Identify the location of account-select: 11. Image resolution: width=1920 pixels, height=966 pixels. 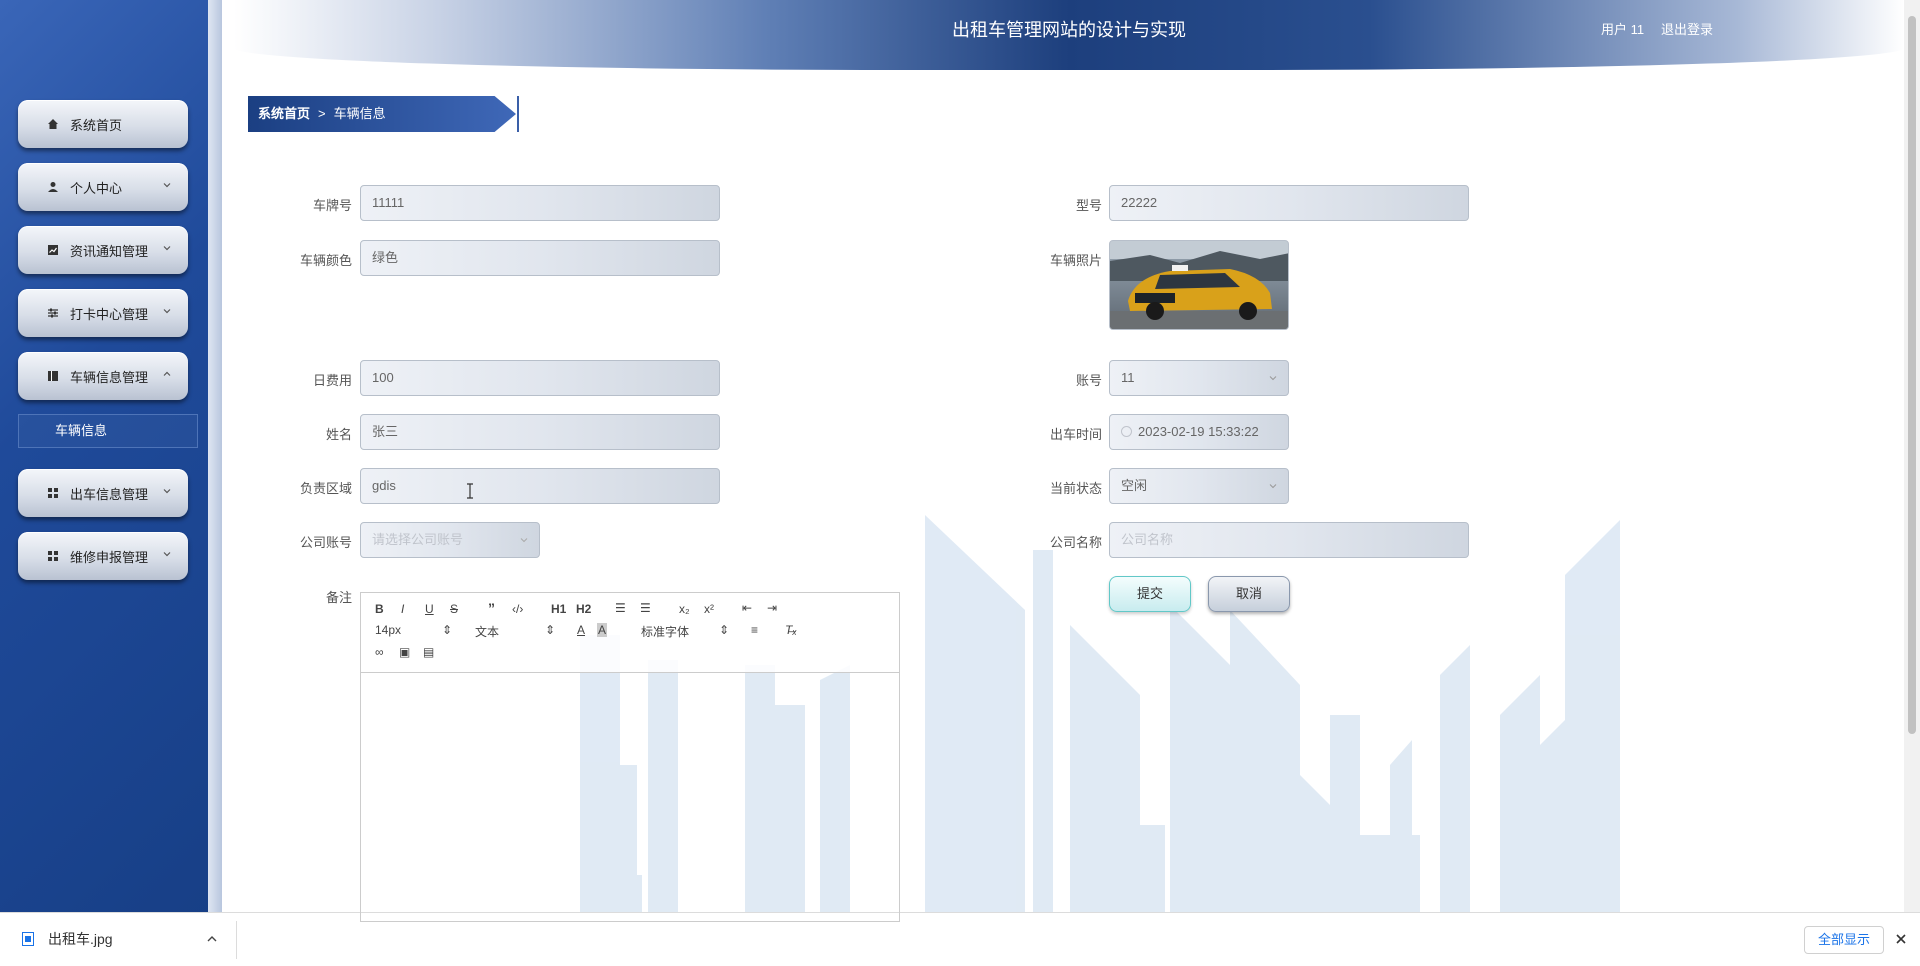
(1199, 378).